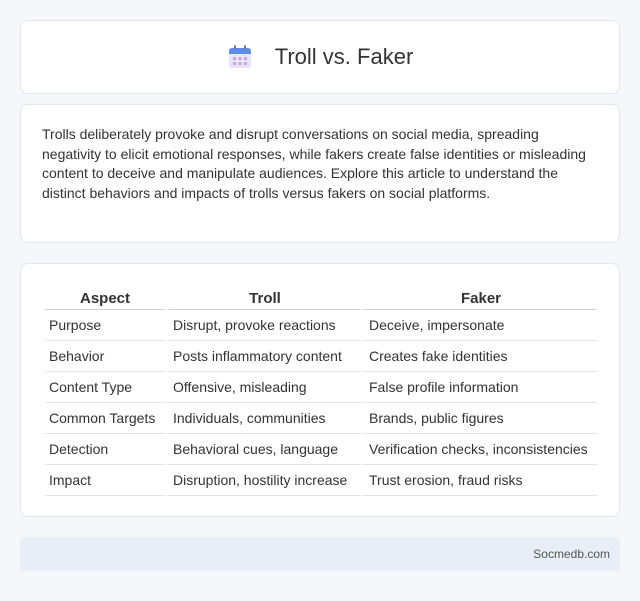 The image size is (640, 601). What do you see at coordinates (105, 449) in the screenshot?
I see `cell-aspect: Detection` at bounding box center [105, 449].